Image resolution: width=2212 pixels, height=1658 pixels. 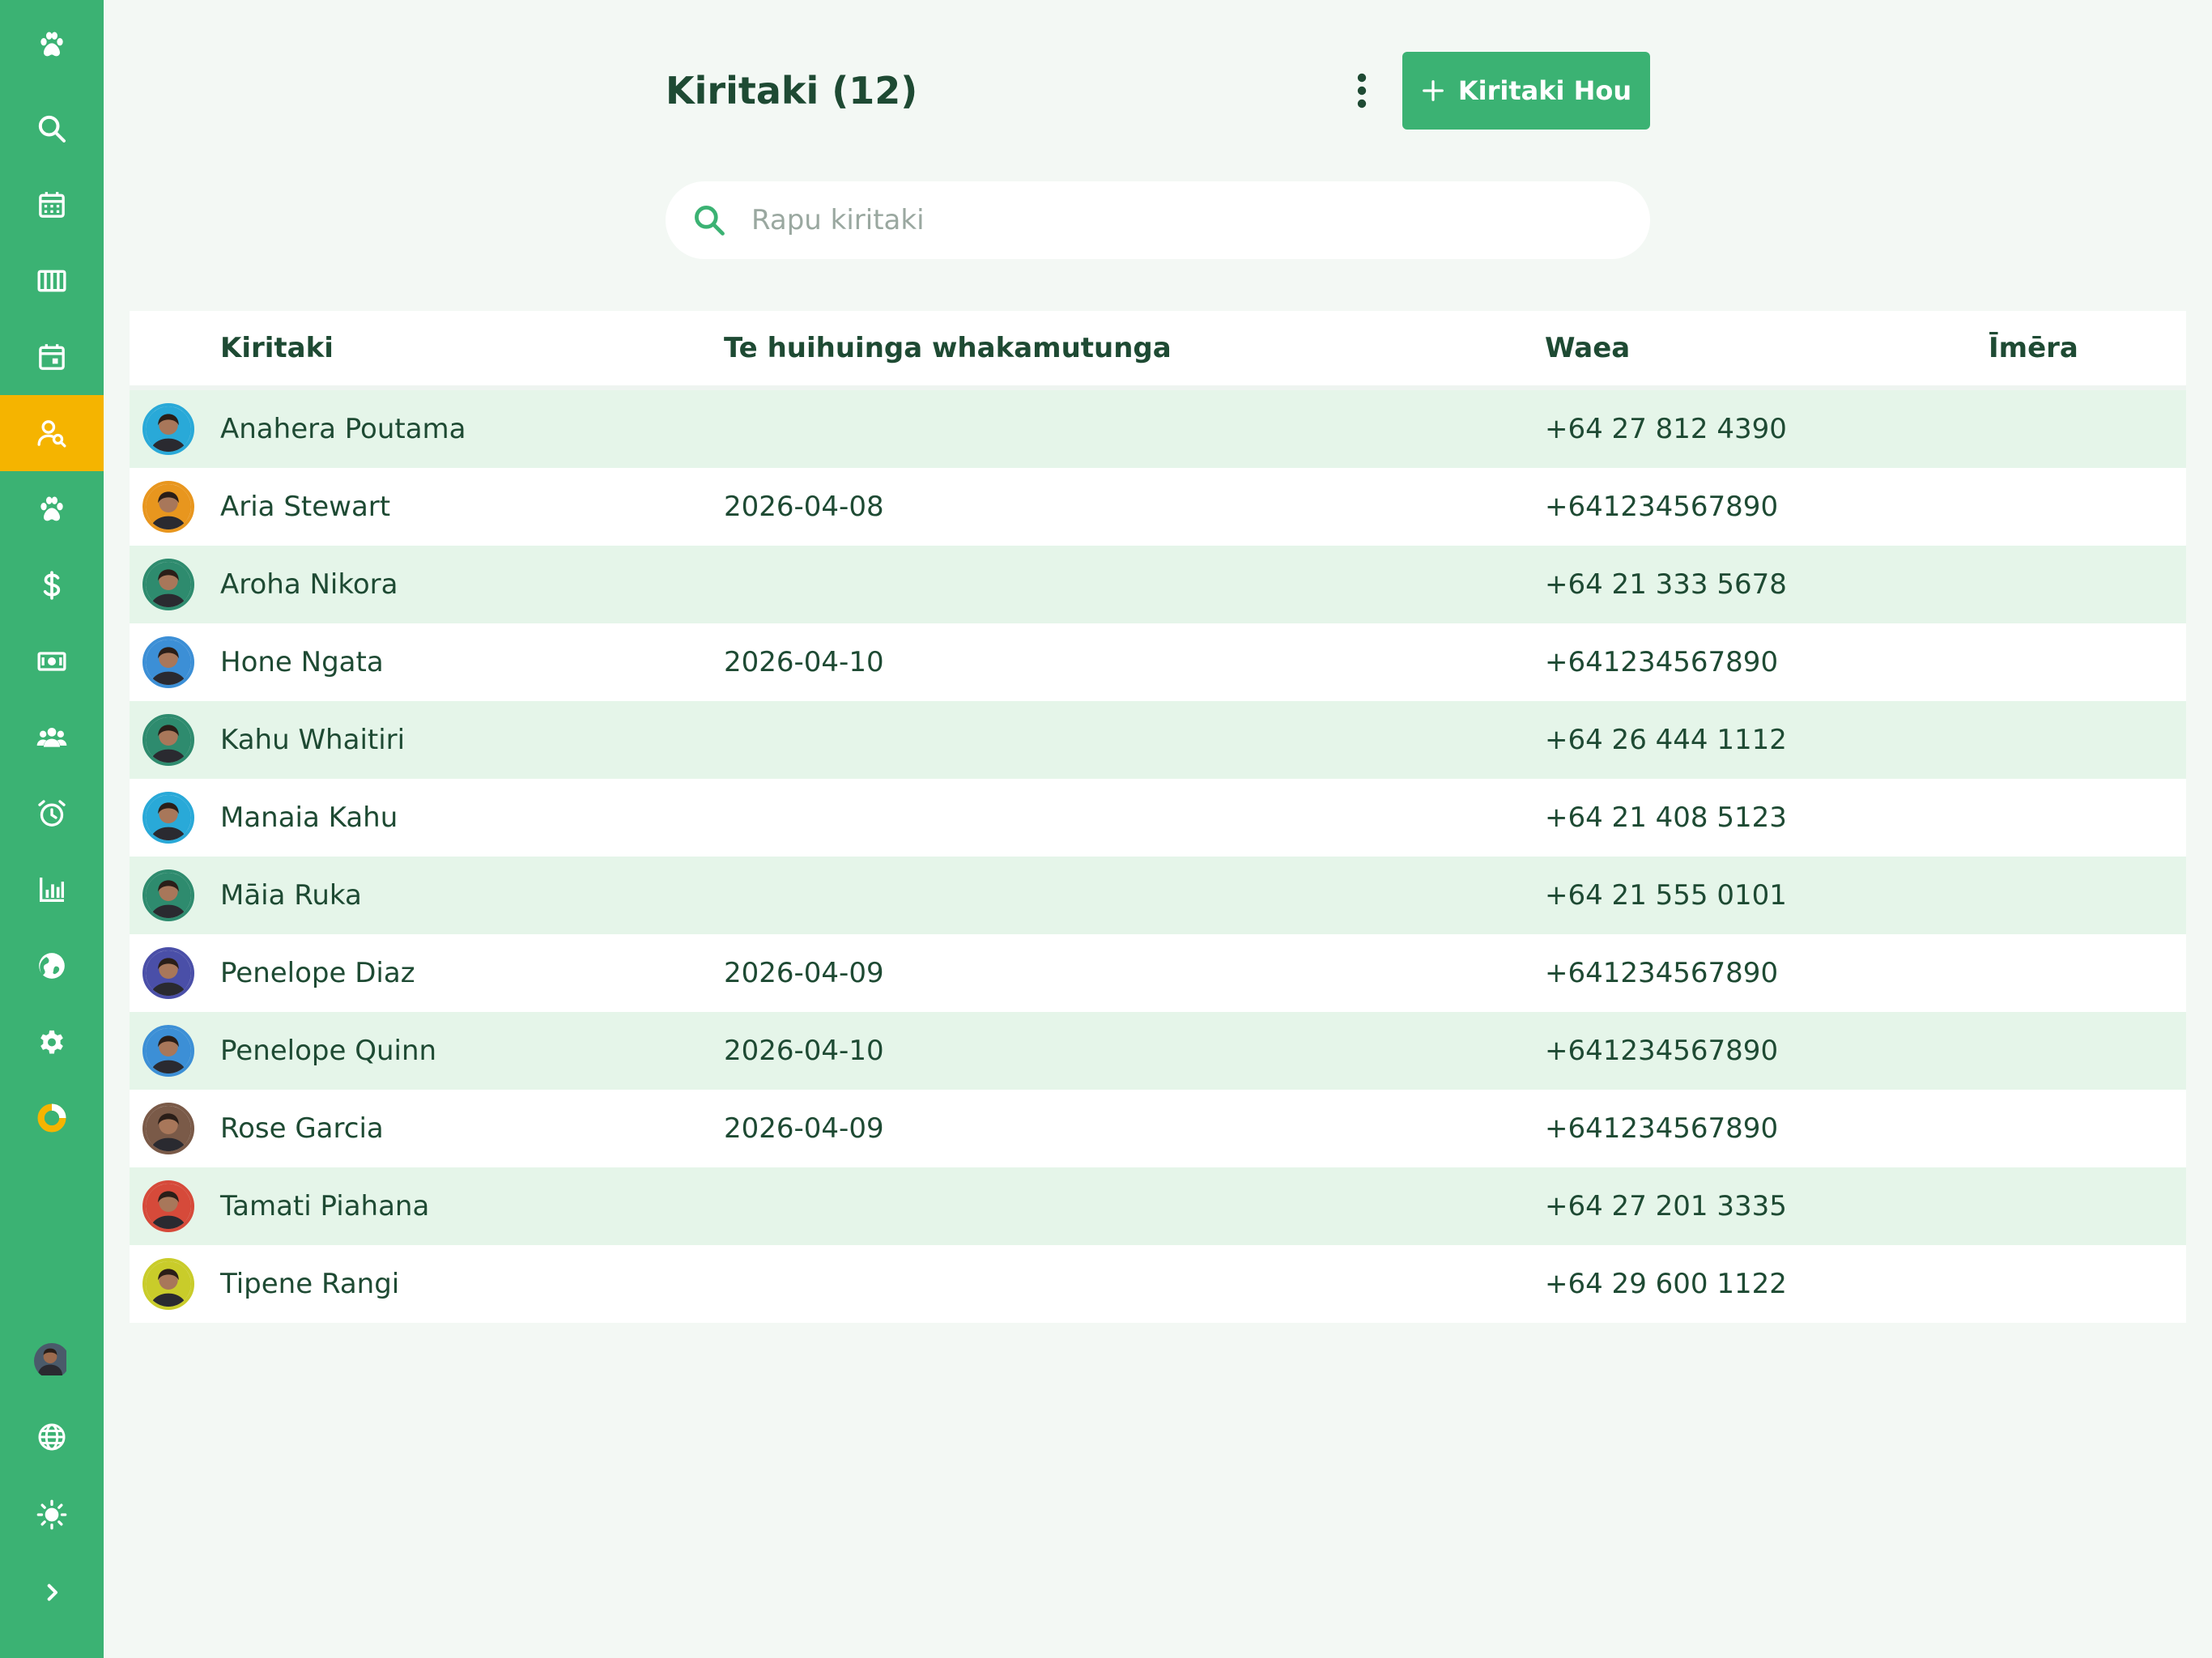 I want to click on client-name: Penelope Quinn, so click(x=328, y=1051).